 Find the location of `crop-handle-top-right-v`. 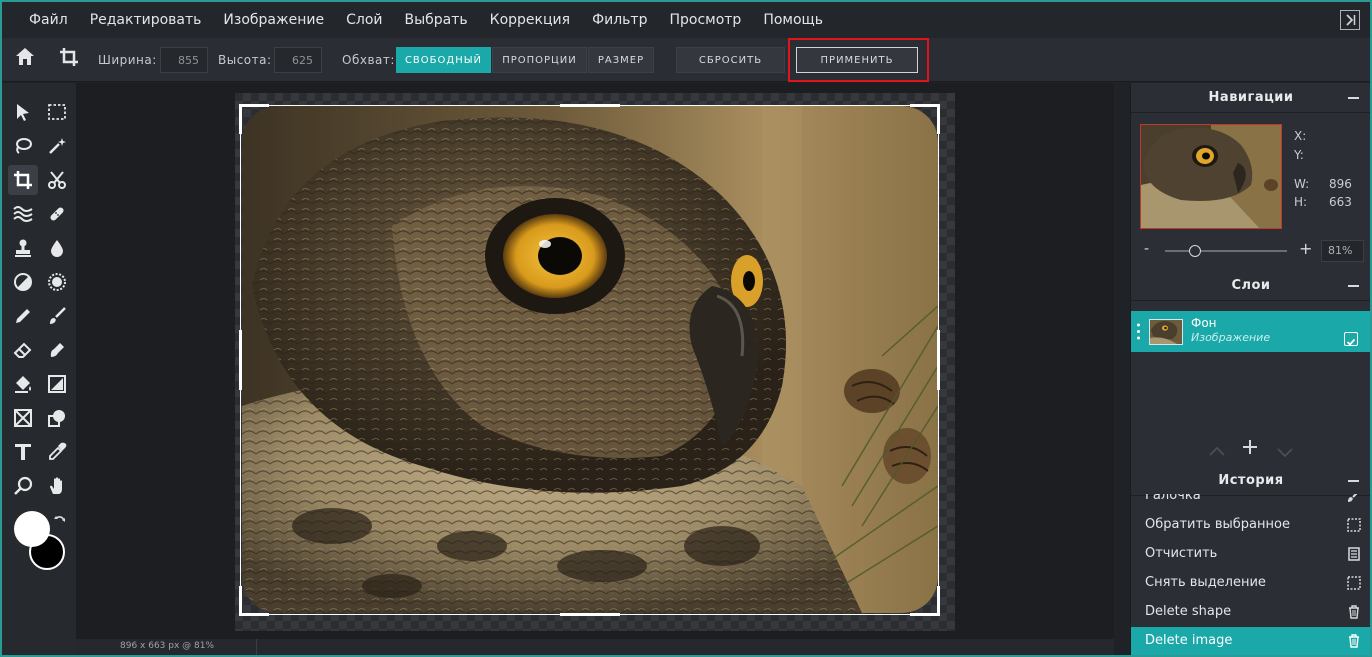

crop-handle-top-right-v is located at coordinates (938, 119).